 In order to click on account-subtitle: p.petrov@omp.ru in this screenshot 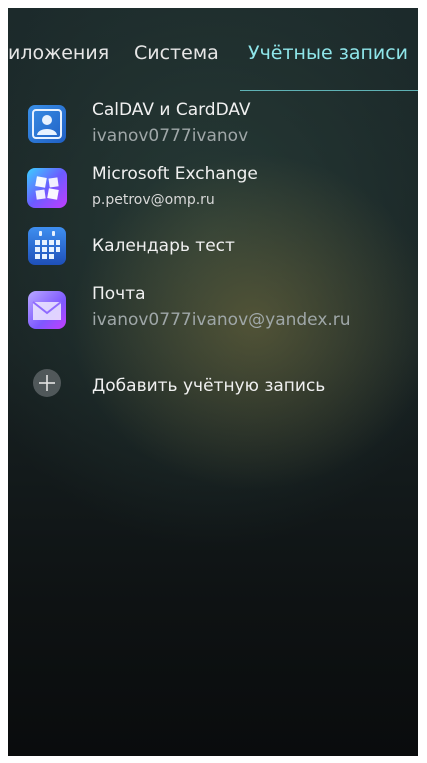, I will do `click(153, 200)`.